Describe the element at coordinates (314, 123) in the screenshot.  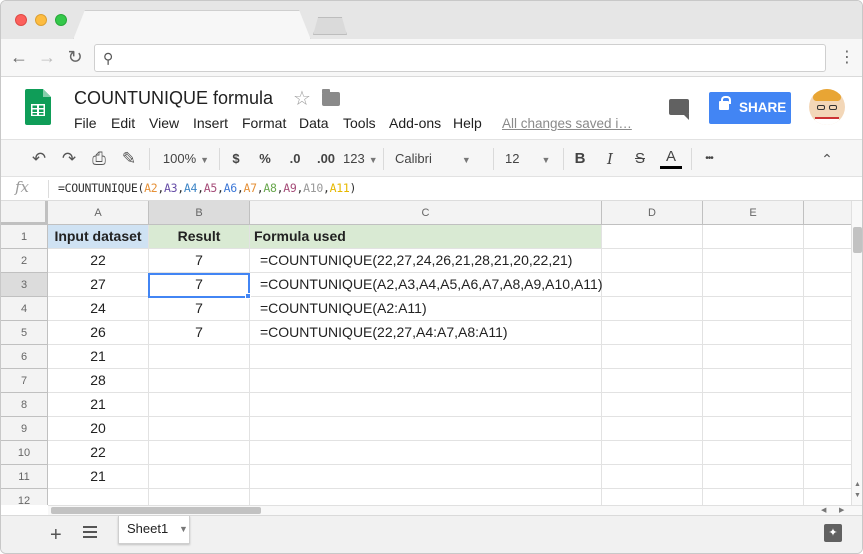
I see `menu-data: Data` at that location.